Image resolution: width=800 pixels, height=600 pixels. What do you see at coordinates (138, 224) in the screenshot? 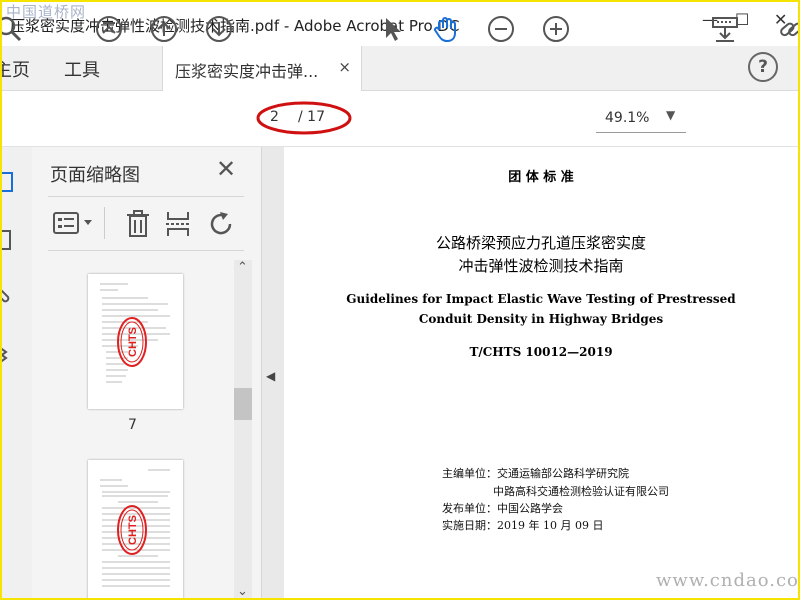
I see `delete-icon` at bounding box center [138, 224].